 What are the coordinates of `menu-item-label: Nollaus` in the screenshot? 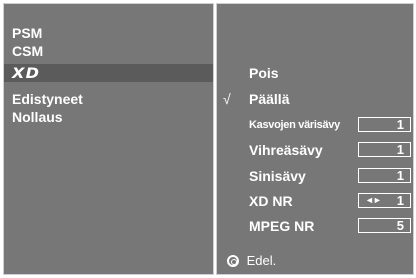 It's located at (37, 117).